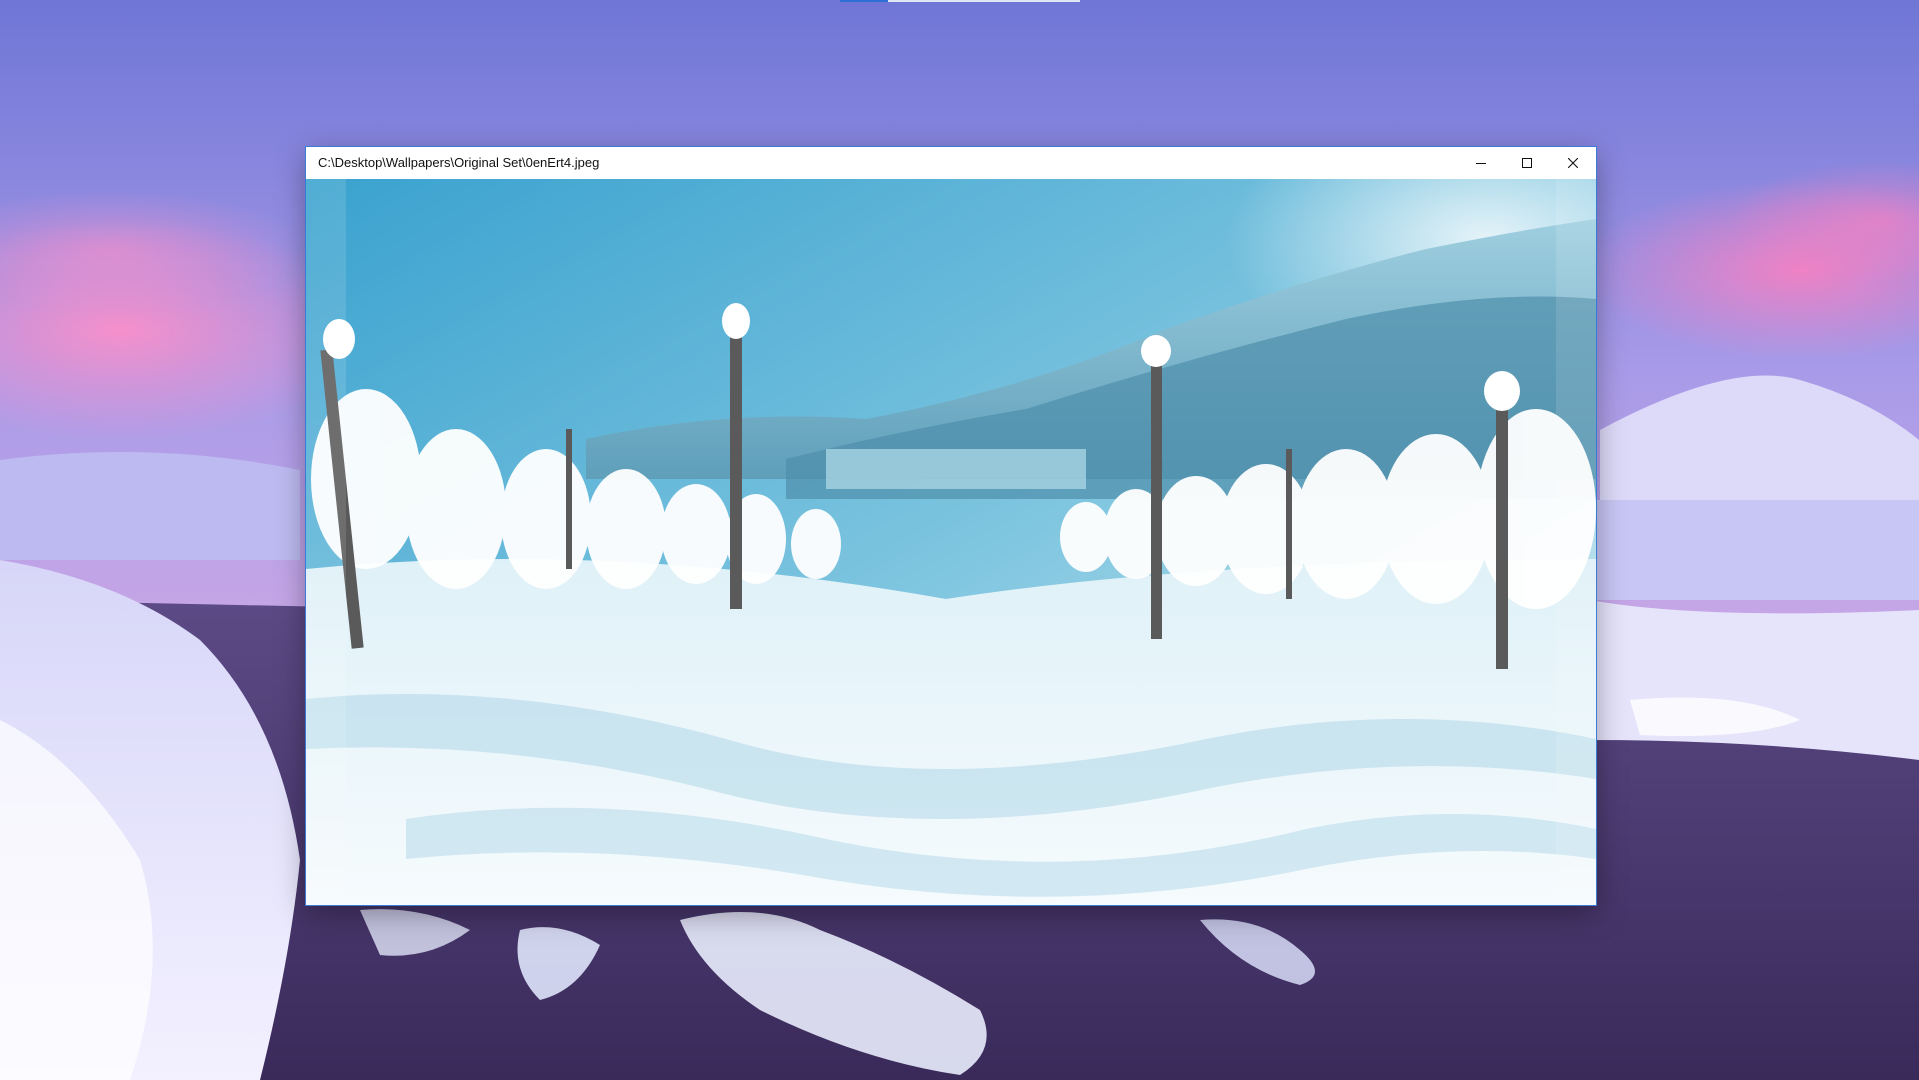 This screenshot has width=1919, height=1080. I want to click on close-icon, so click(1573, 163).